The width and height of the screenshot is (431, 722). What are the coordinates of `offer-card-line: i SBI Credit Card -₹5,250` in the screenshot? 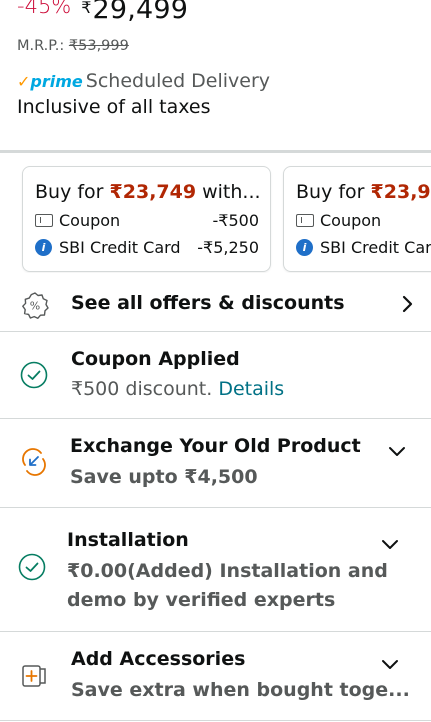 It's located at (147, 247).